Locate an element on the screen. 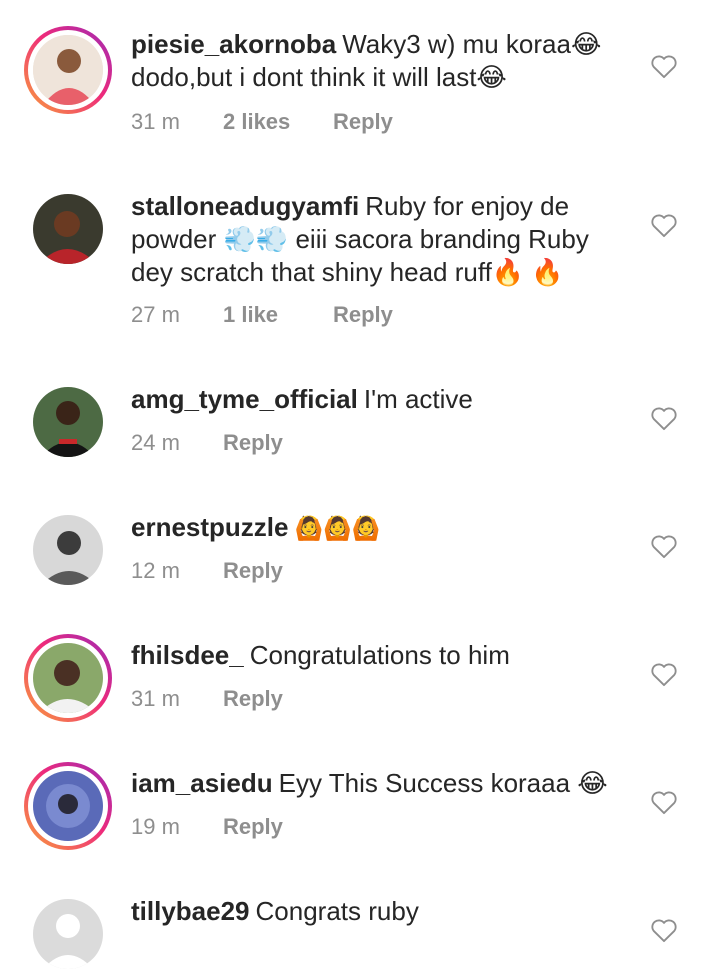 The width and height of the screenshot is (720, 978). comment-body: ernestpuzzle 🙆🙆🙆 is located at coordinates (381, 528).